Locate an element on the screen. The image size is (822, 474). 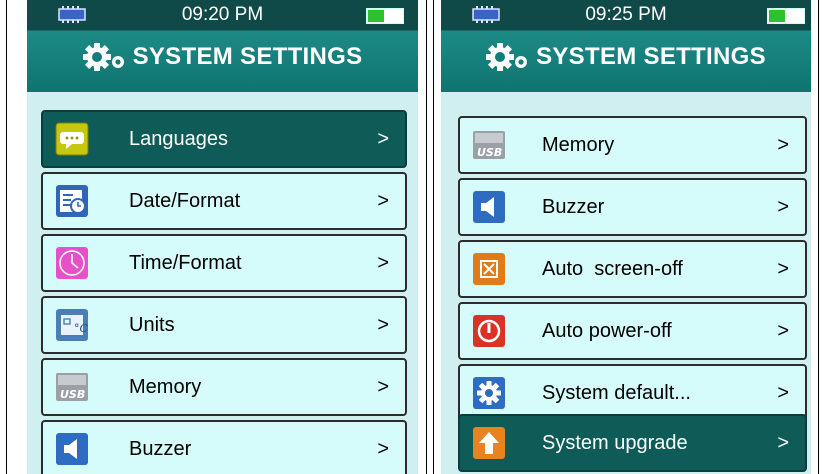
status-bar: 09:25 PM is located at coordinates (626, 15).